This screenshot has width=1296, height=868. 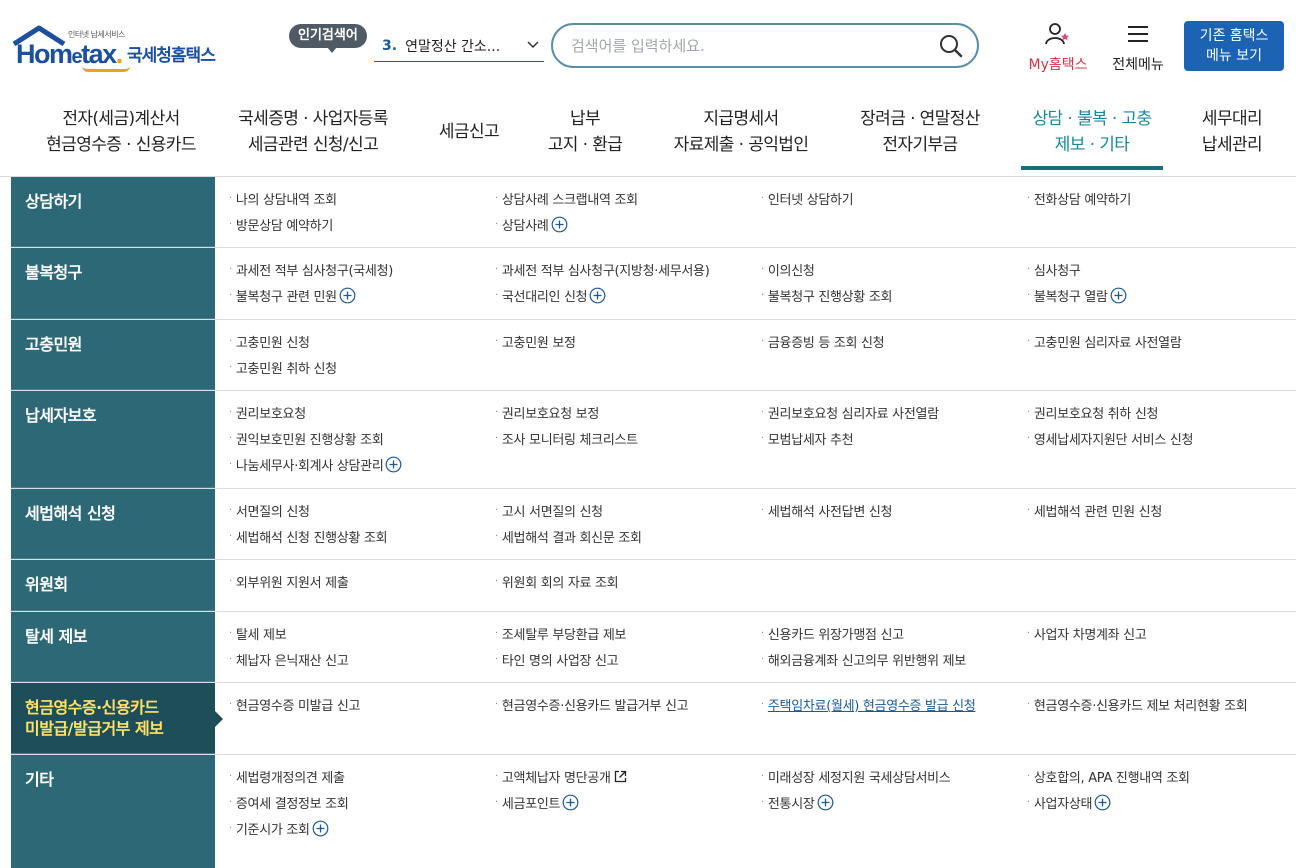 I want to click on nav-statements: 지급명세서 자료제출 · 공익법인, so click(x=741, y=132).